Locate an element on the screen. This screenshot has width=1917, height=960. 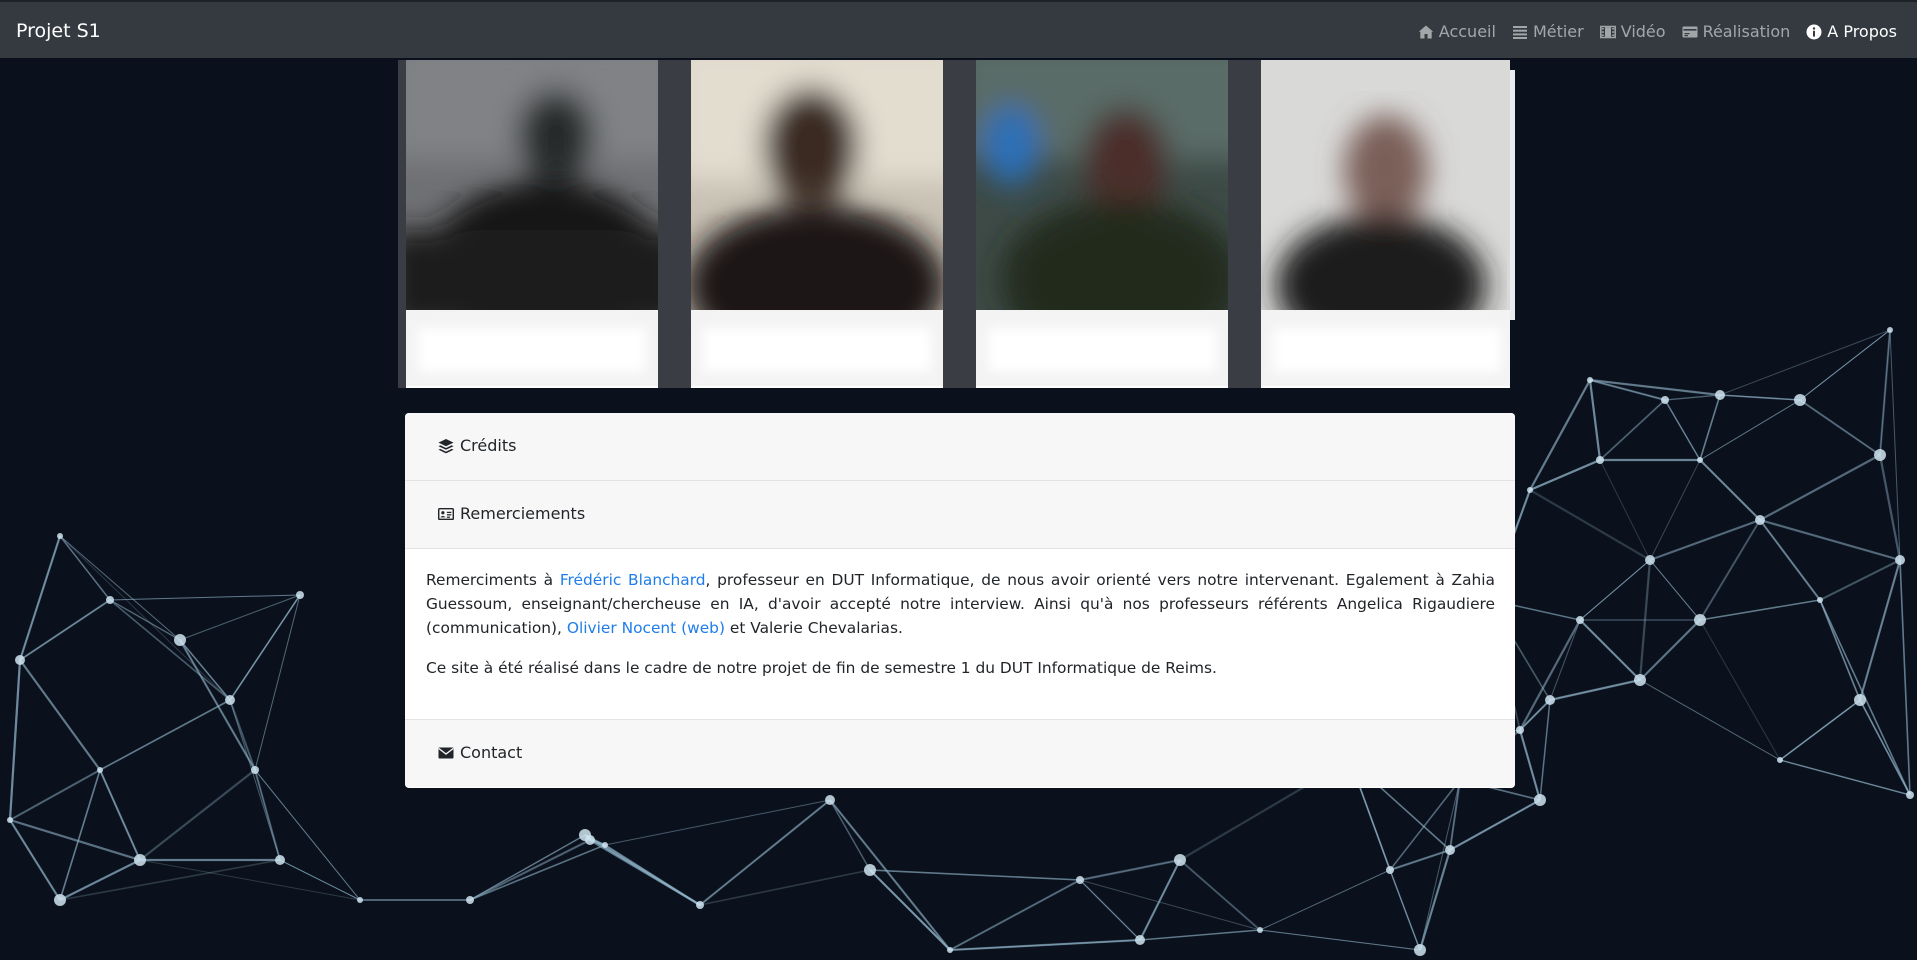
brand-title: Projet S1 is located at coordinates (58, 31).